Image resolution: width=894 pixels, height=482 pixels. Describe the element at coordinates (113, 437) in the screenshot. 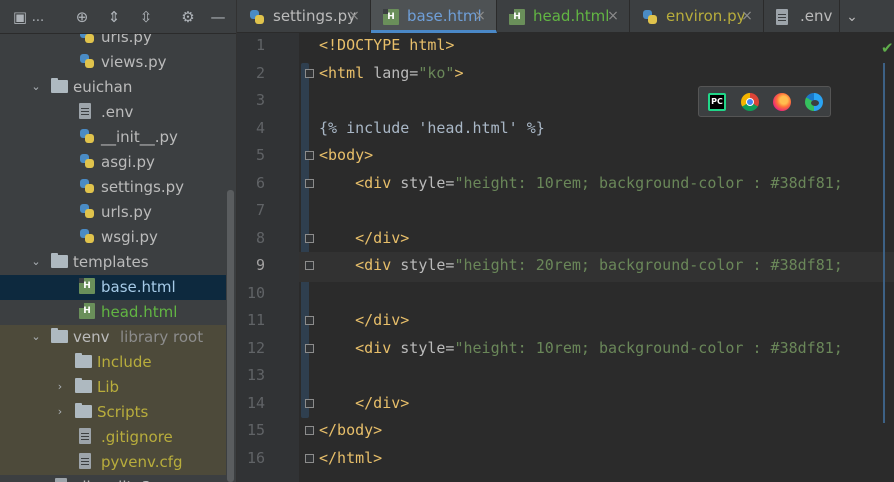

I see `tree-item: .gitignore` at that location.